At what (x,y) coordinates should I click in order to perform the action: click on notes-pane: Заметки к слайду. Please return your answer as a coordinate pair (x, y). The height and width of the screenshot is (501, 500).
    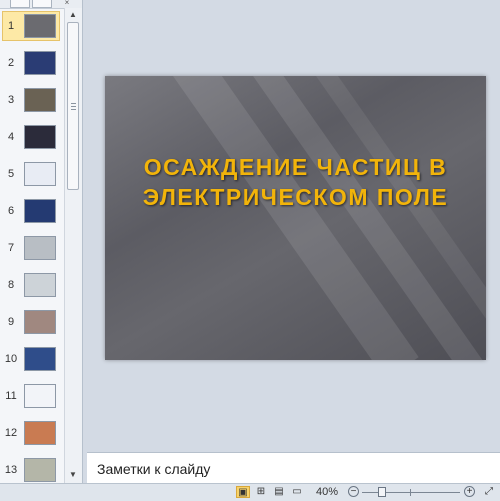
    Looking at the image, I should click on (293, 468).